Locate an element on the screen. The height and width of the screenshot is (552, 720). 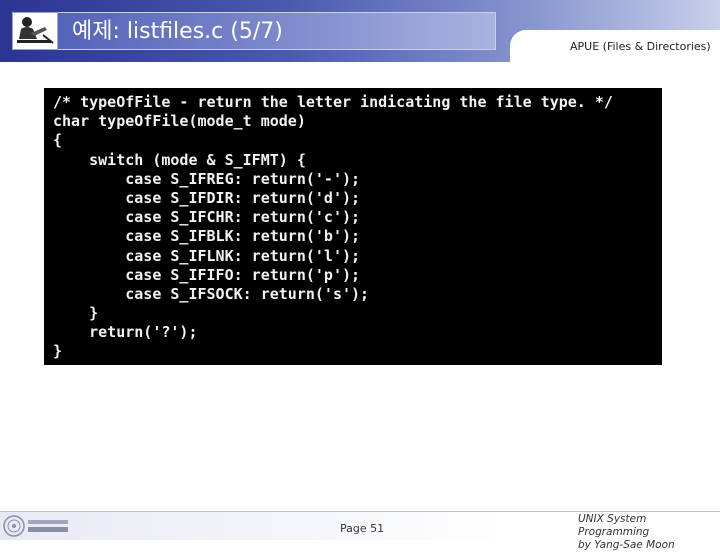
code-line: case S_IFCHR: return('c'); is located at coordinates (207, 217).